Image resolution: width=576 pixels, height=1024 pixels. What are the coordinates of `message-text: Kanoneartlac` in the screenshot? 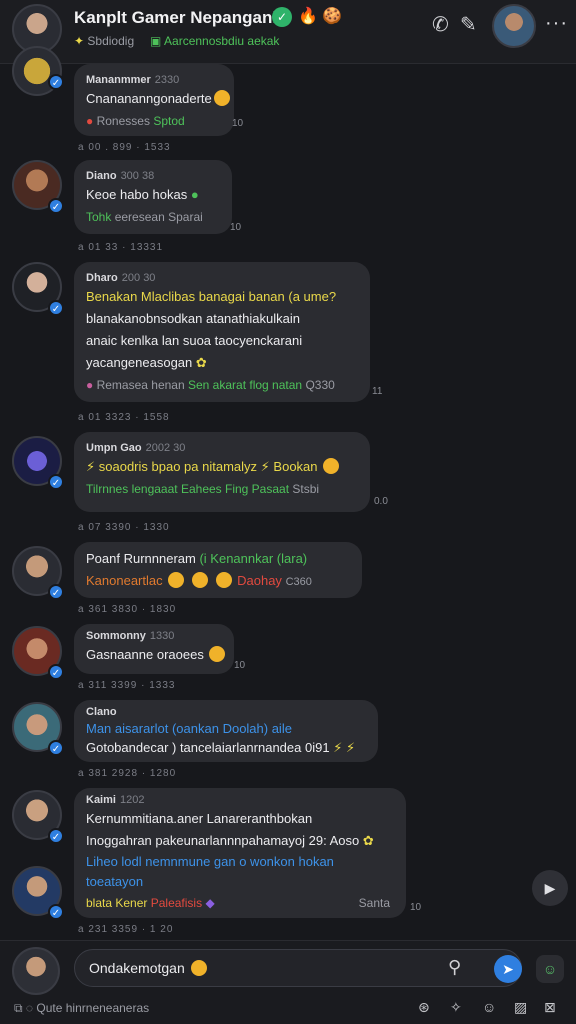 It's located at (124, 580).